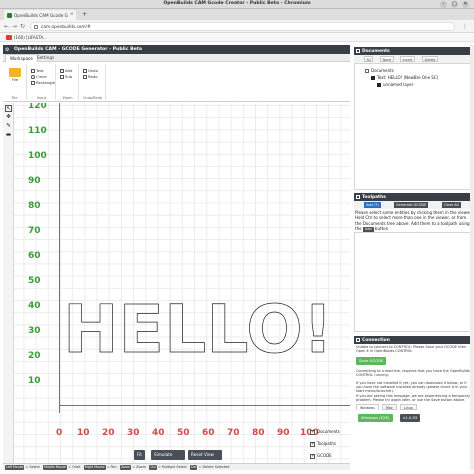  Describe the element at coordinates (132, 467) in the screenshot. I see `status-item: Zoom = Zoom` at that location.